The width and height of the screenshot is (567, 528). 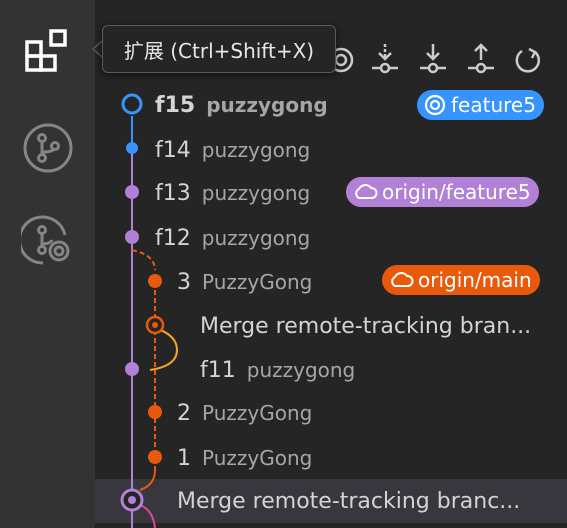 What do you see at coordinates (47, 148) in the screenshot?
I see `source-control-icon` at bounding box center [47, 148].